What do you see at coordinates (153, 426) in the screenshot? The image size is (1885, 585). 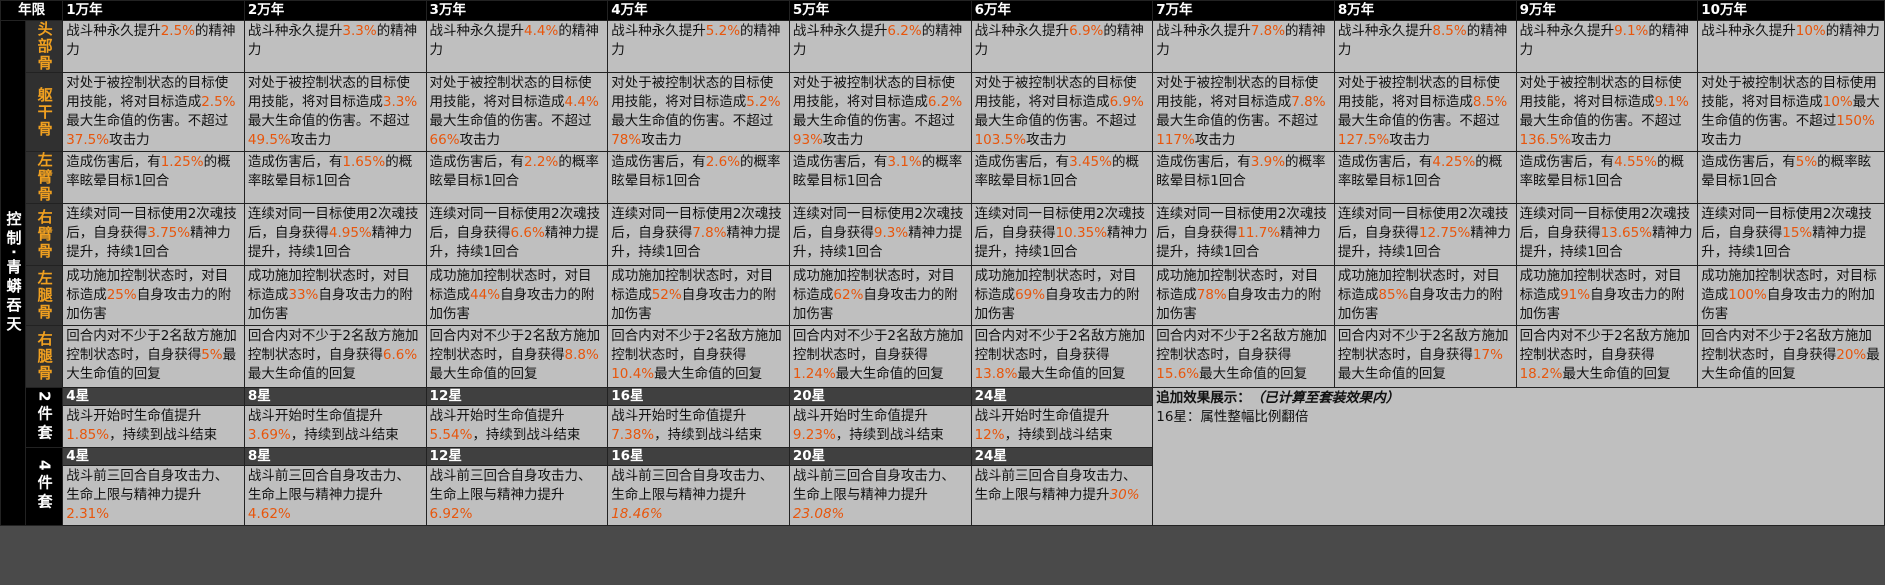 I see `set-effect-cell: 战斗开始时生命值提升 1.85%，持续到战斗结束` at bounding box center [153, 426].